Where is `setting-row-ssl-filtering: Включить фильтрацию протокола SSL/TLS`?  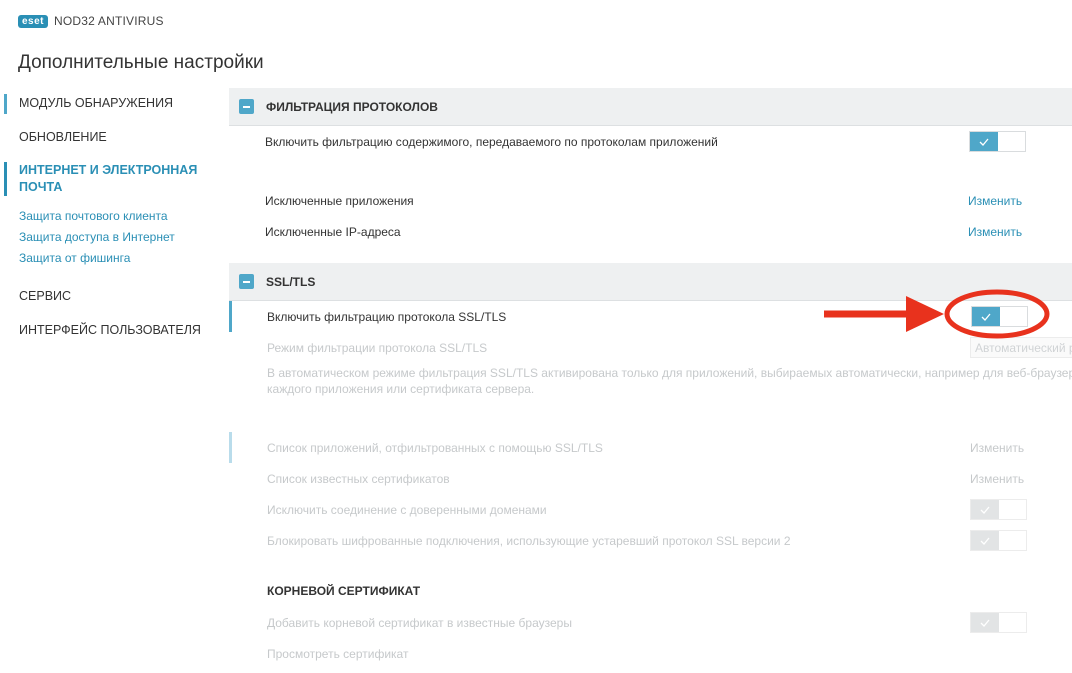 setting-row-ssl-filtering: Включить фильтрацию протокола SSL/TLS is located at coordinates (650, 316).